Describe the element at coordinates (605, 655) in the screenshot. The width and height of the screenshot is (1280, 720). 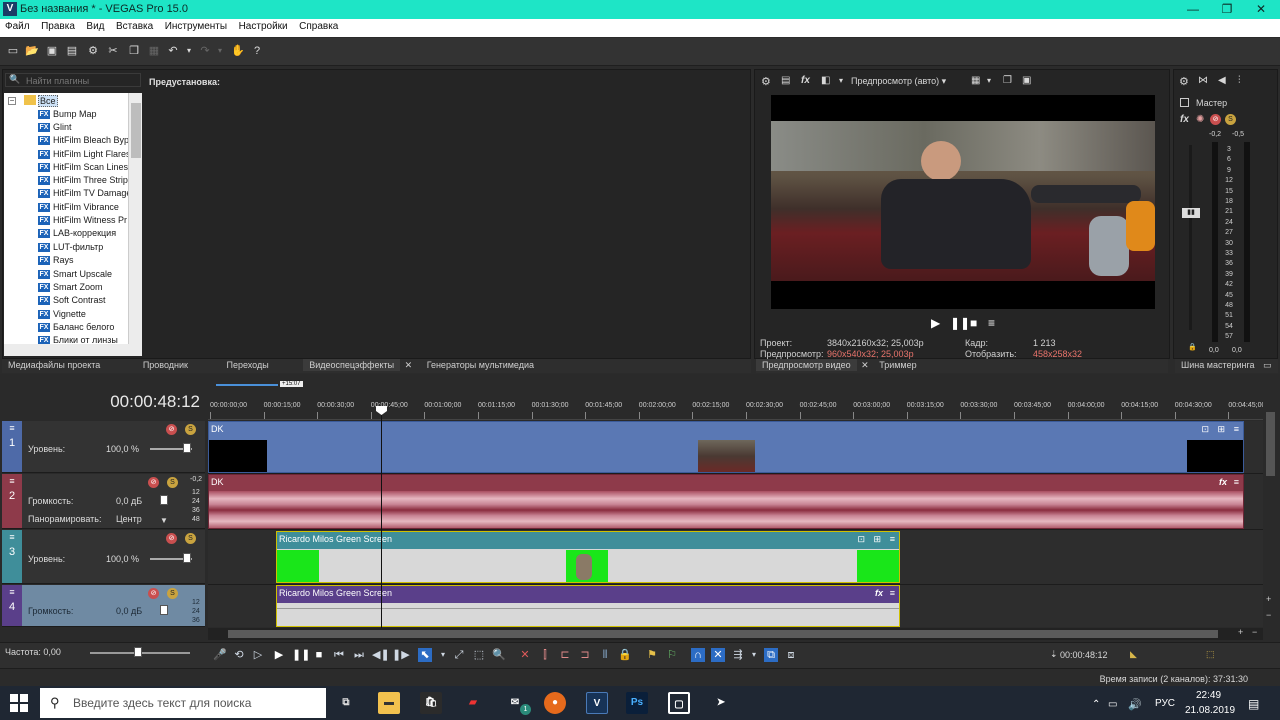
I see `split-icon: ⫴` at that location.